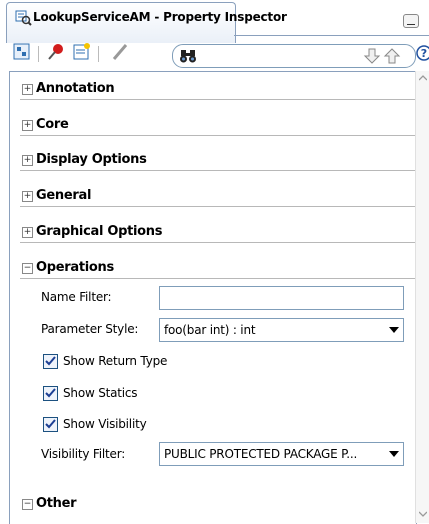  Describe the element at coordinates (372, 56) in the screenshot. I see `down-arrow-icon` at that location.